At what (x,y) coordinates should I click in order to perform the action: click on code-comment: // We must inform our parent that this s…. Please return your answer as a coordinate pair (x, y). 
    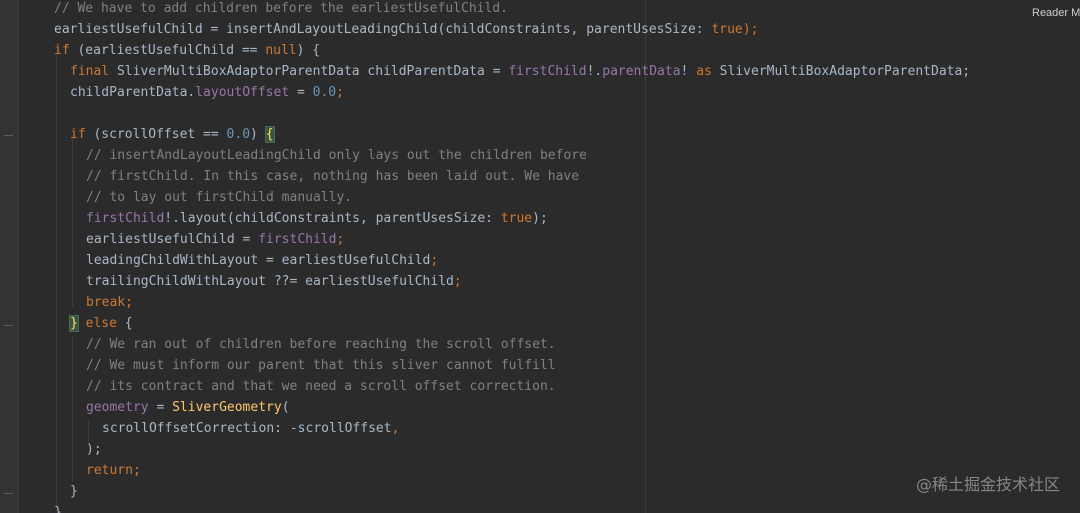
    Looking at the image, I should click on (321, 365).